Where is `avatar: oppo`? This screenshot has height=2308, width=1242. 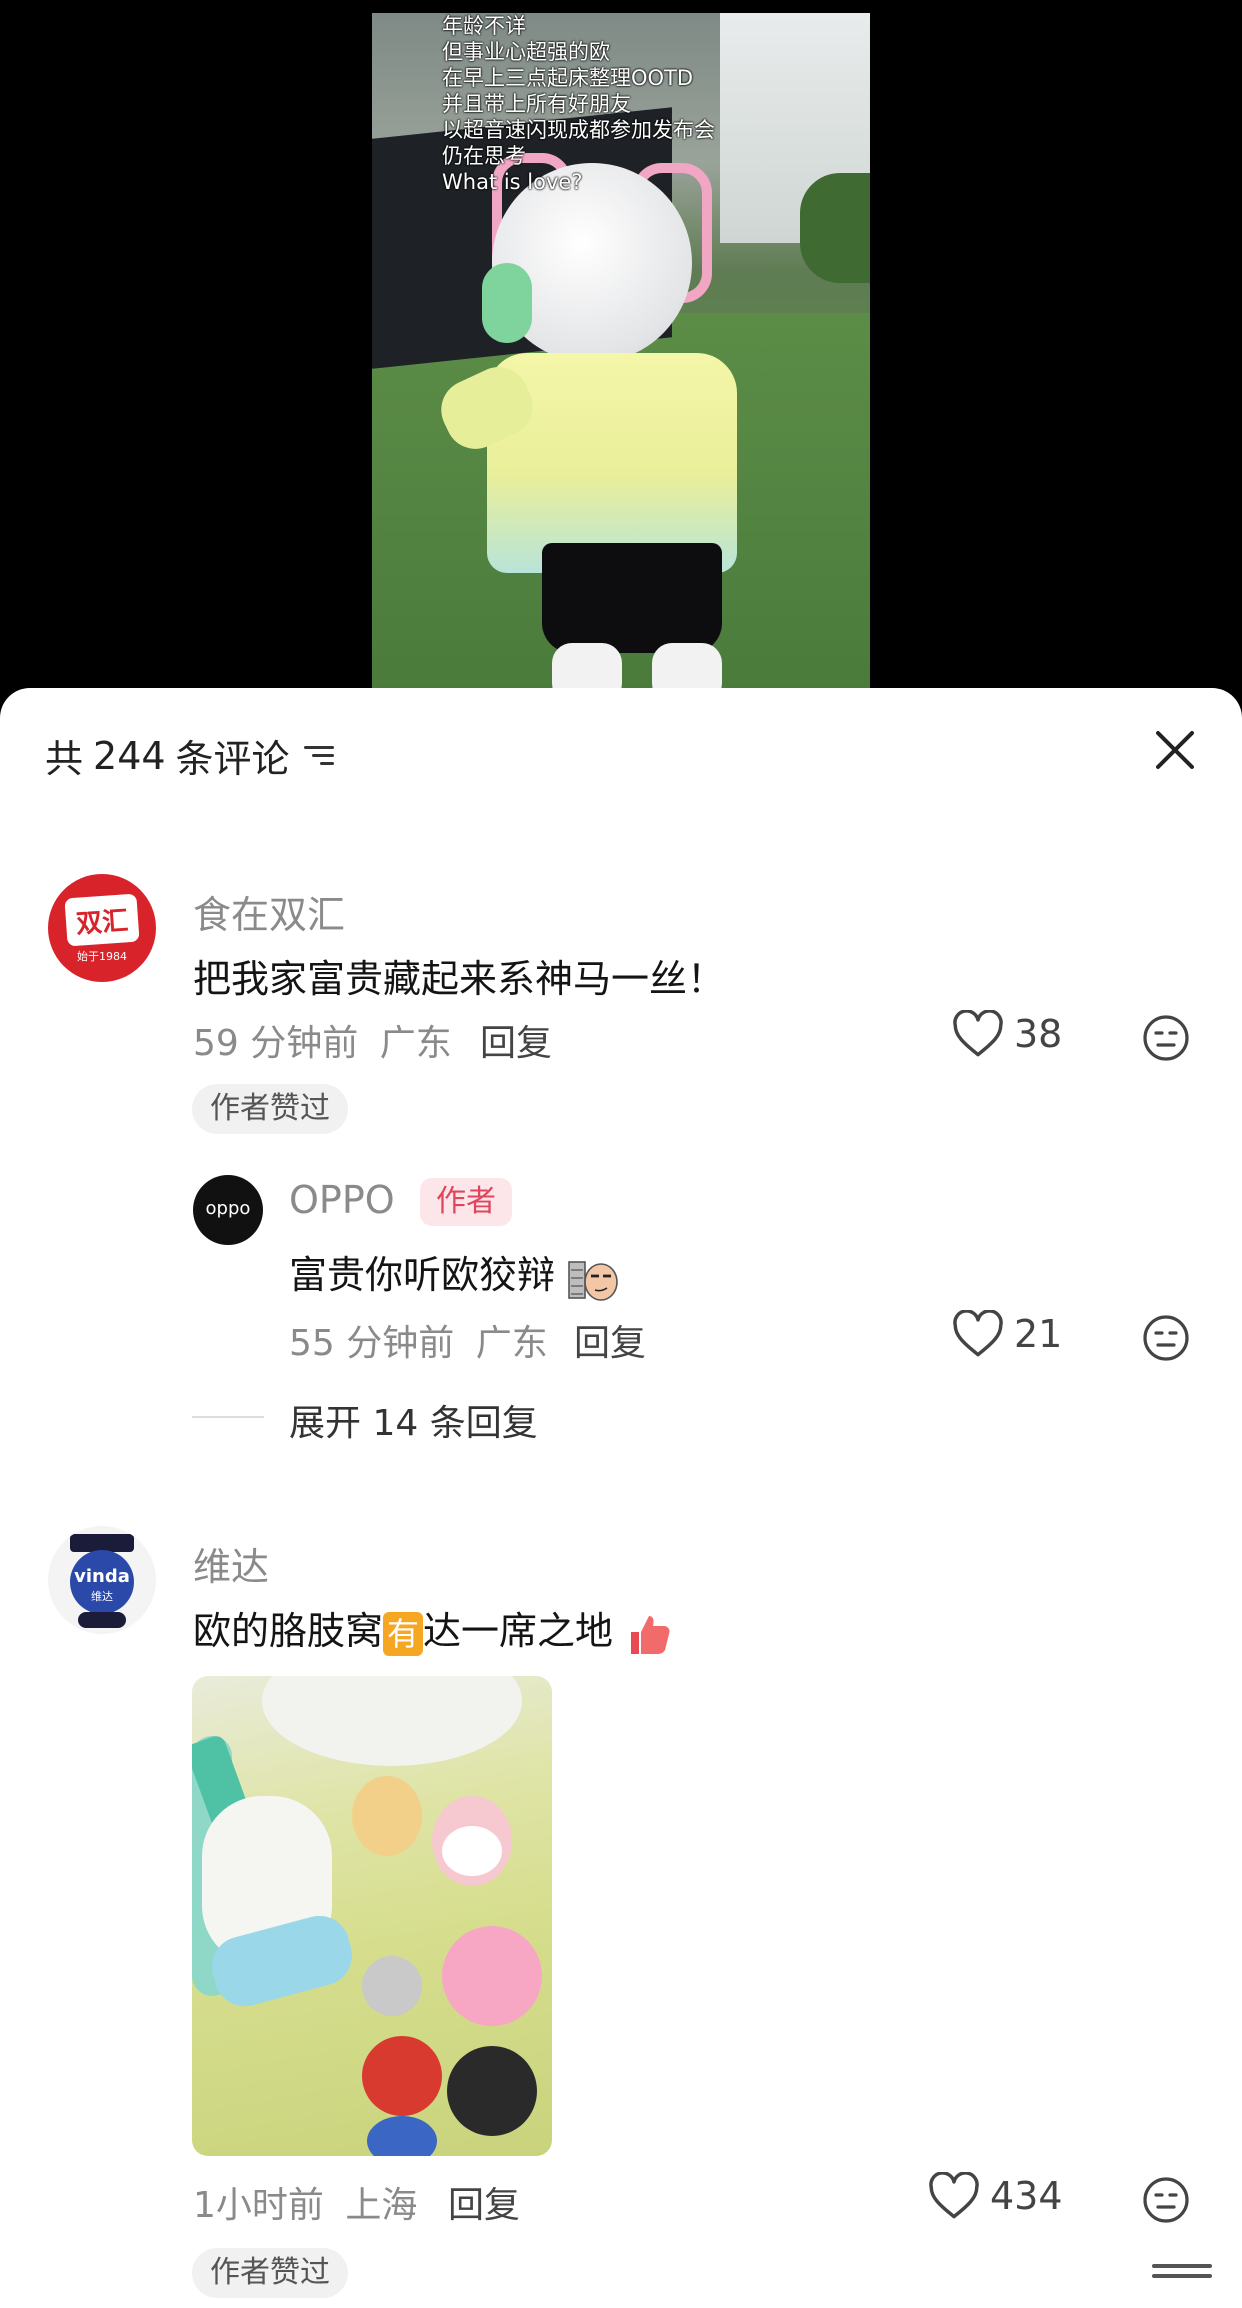
avatar: oppo is located at coordinates (228, 1210).